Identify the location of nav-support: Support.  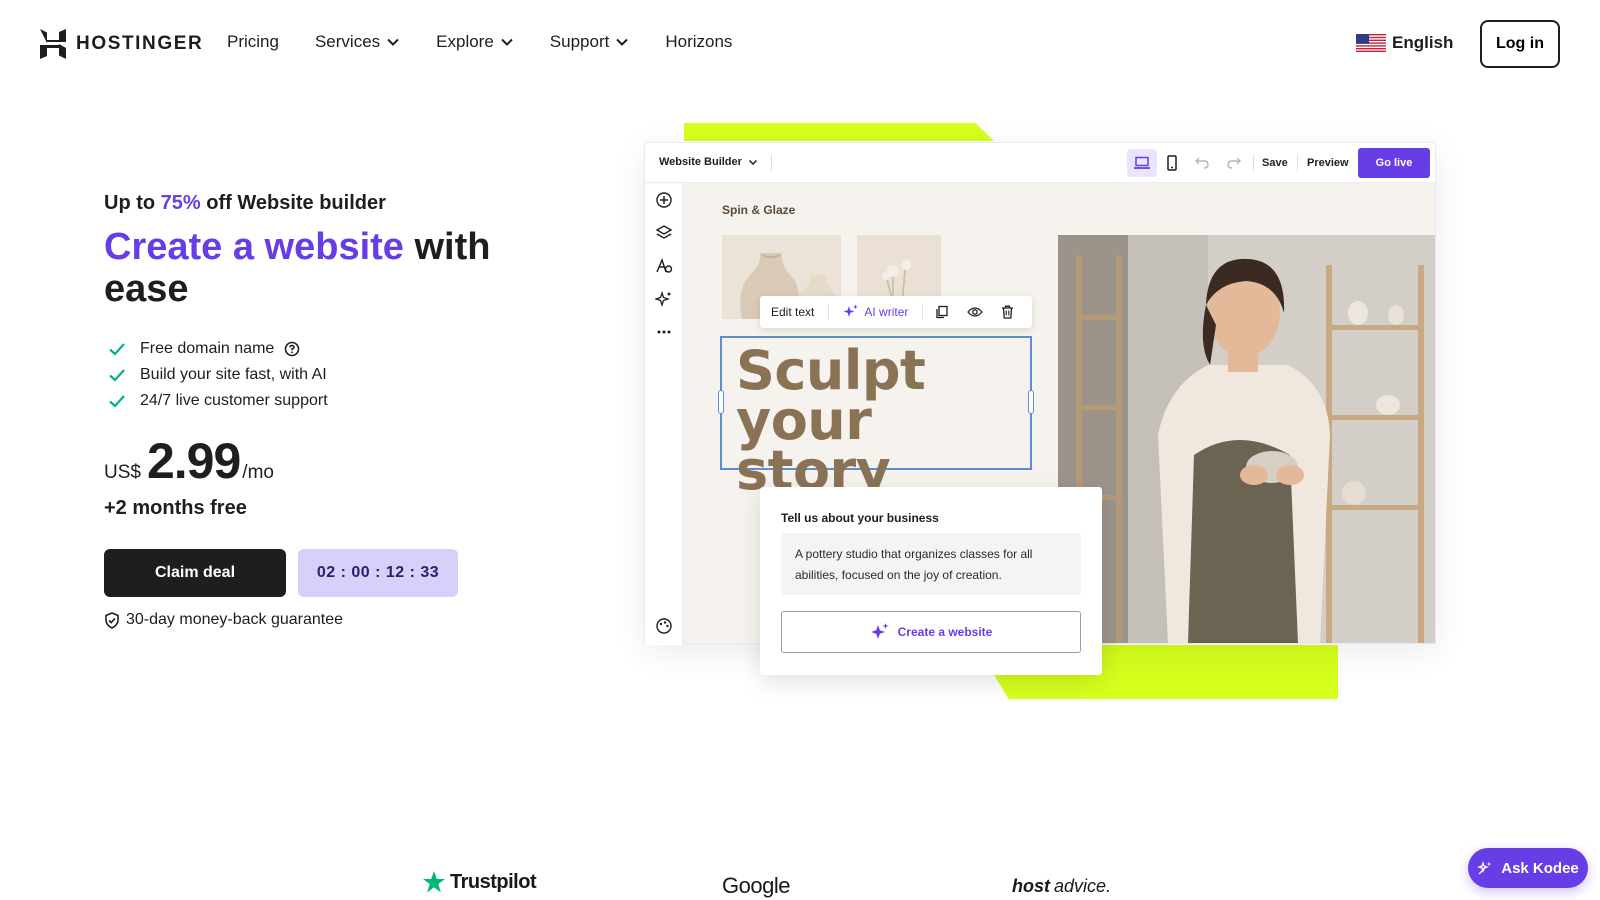
(590, 42).